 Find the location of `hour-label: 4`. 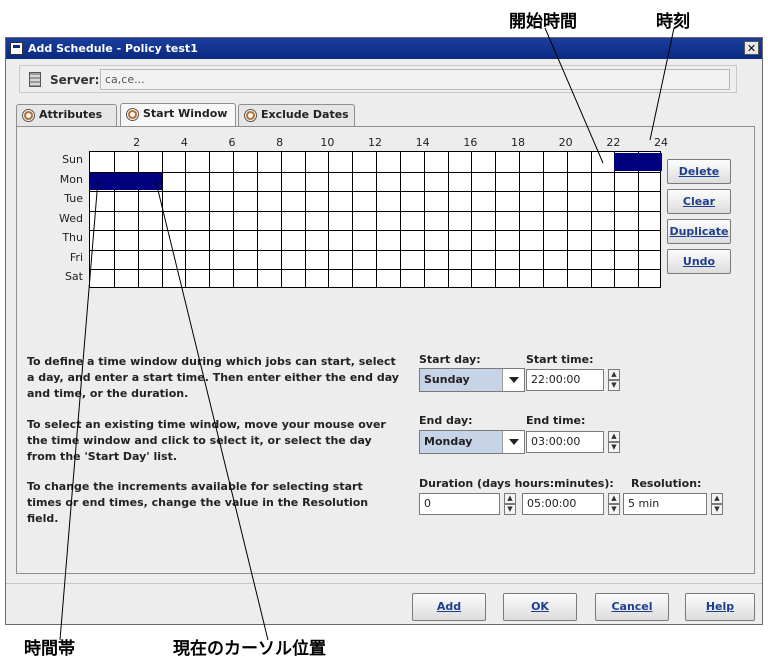

hour-label: 4 is located at coordinates (184, 142).